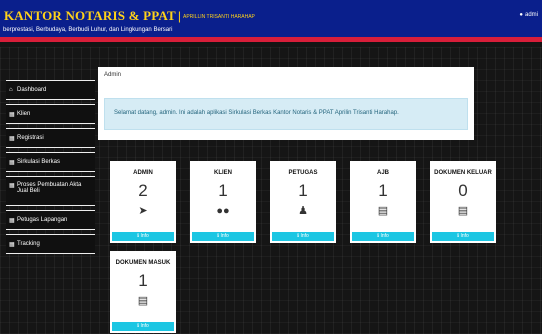 The width and height of the screenshot is (542, 334). Describe the element at coordinates (463, 173) in the screenshot. I see `card-title: DOKUMEN KELUAR` at that location.